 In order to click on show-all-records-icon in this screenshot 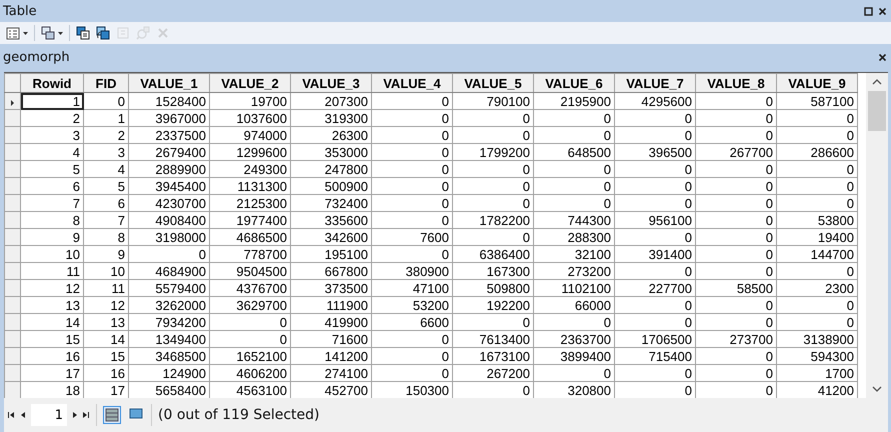, I will do `click(112, 415)`.